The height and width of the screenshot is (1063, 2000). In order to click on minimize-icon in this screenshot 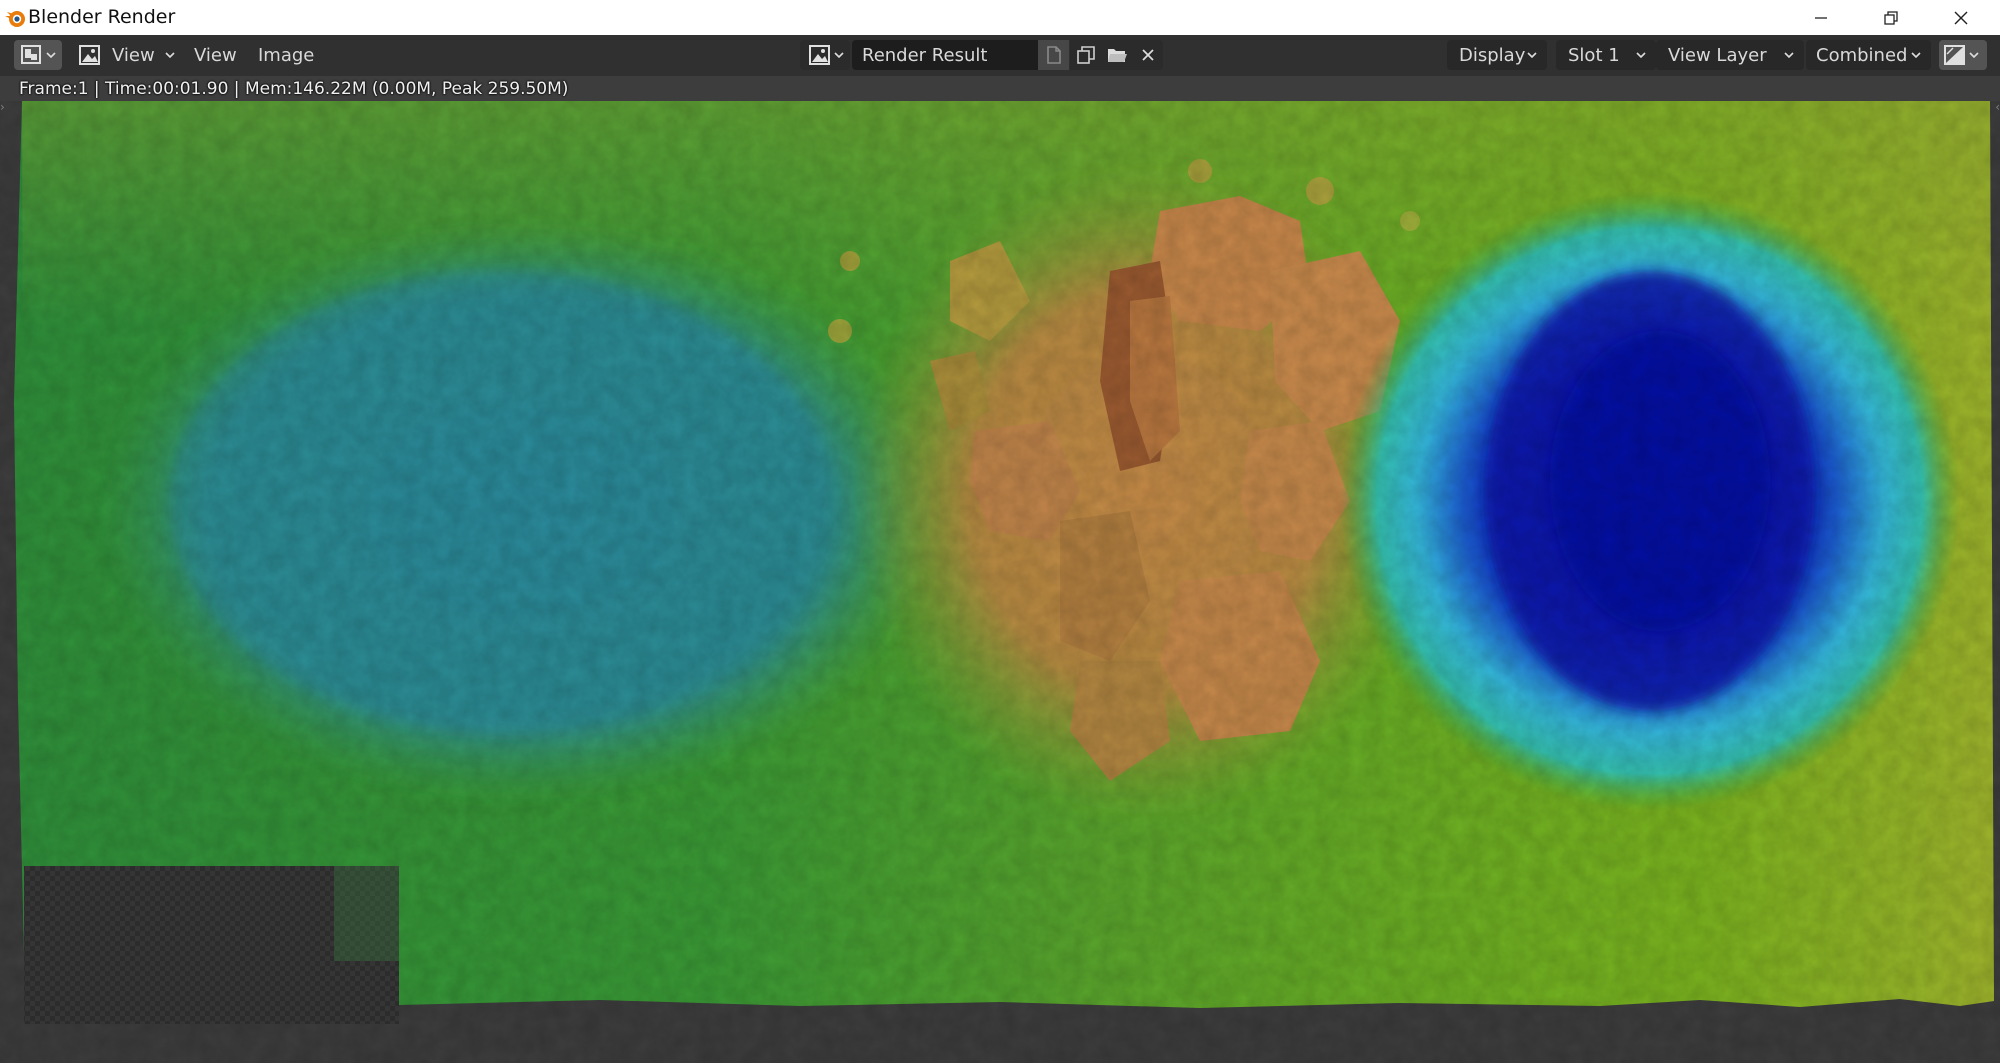, I will do `click(1821, 17)`.